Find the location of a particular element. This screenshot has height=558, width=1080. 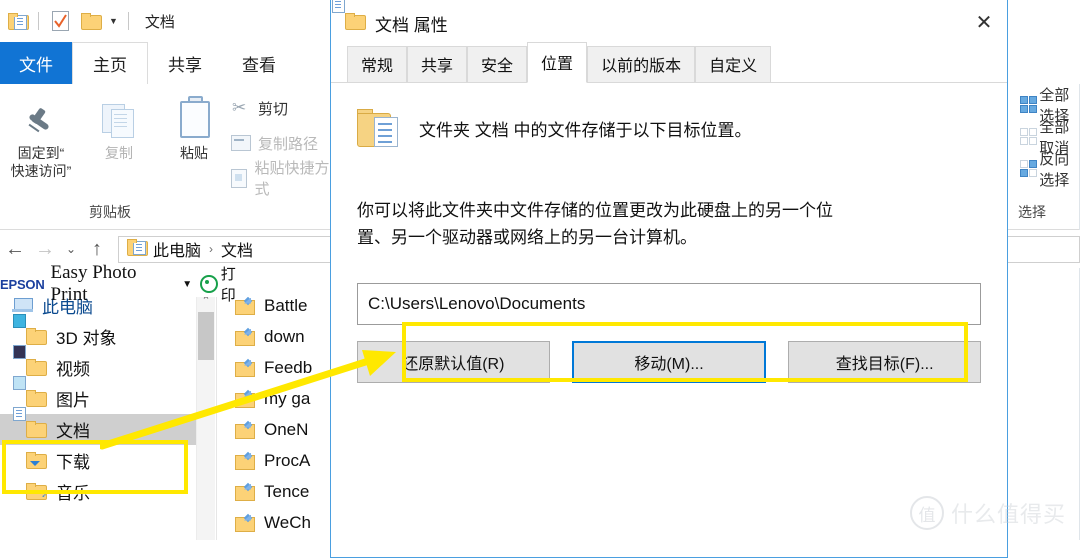

paste-shortcut-icon is located at coordinates (239, 178).